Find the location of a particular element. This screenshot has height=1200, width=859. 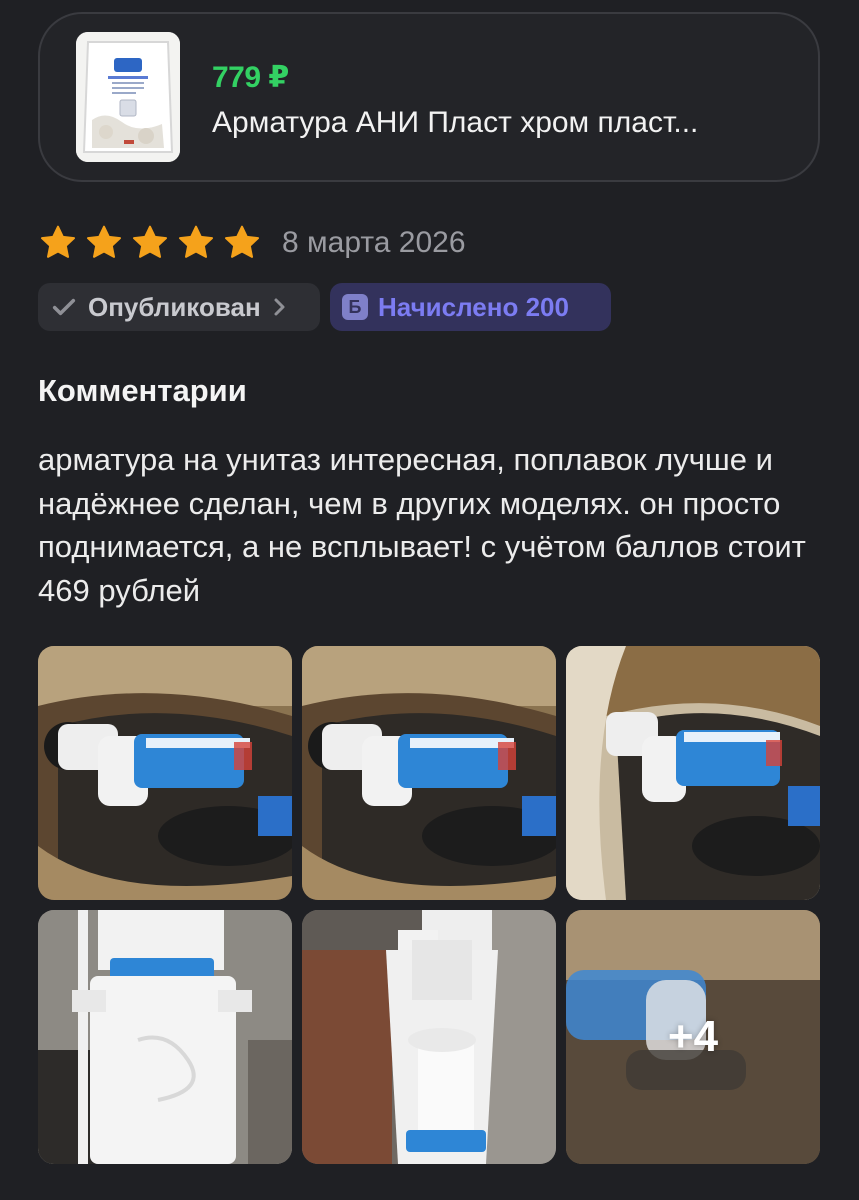

status-badge: Опубликован is located at coordinates (179, 307).